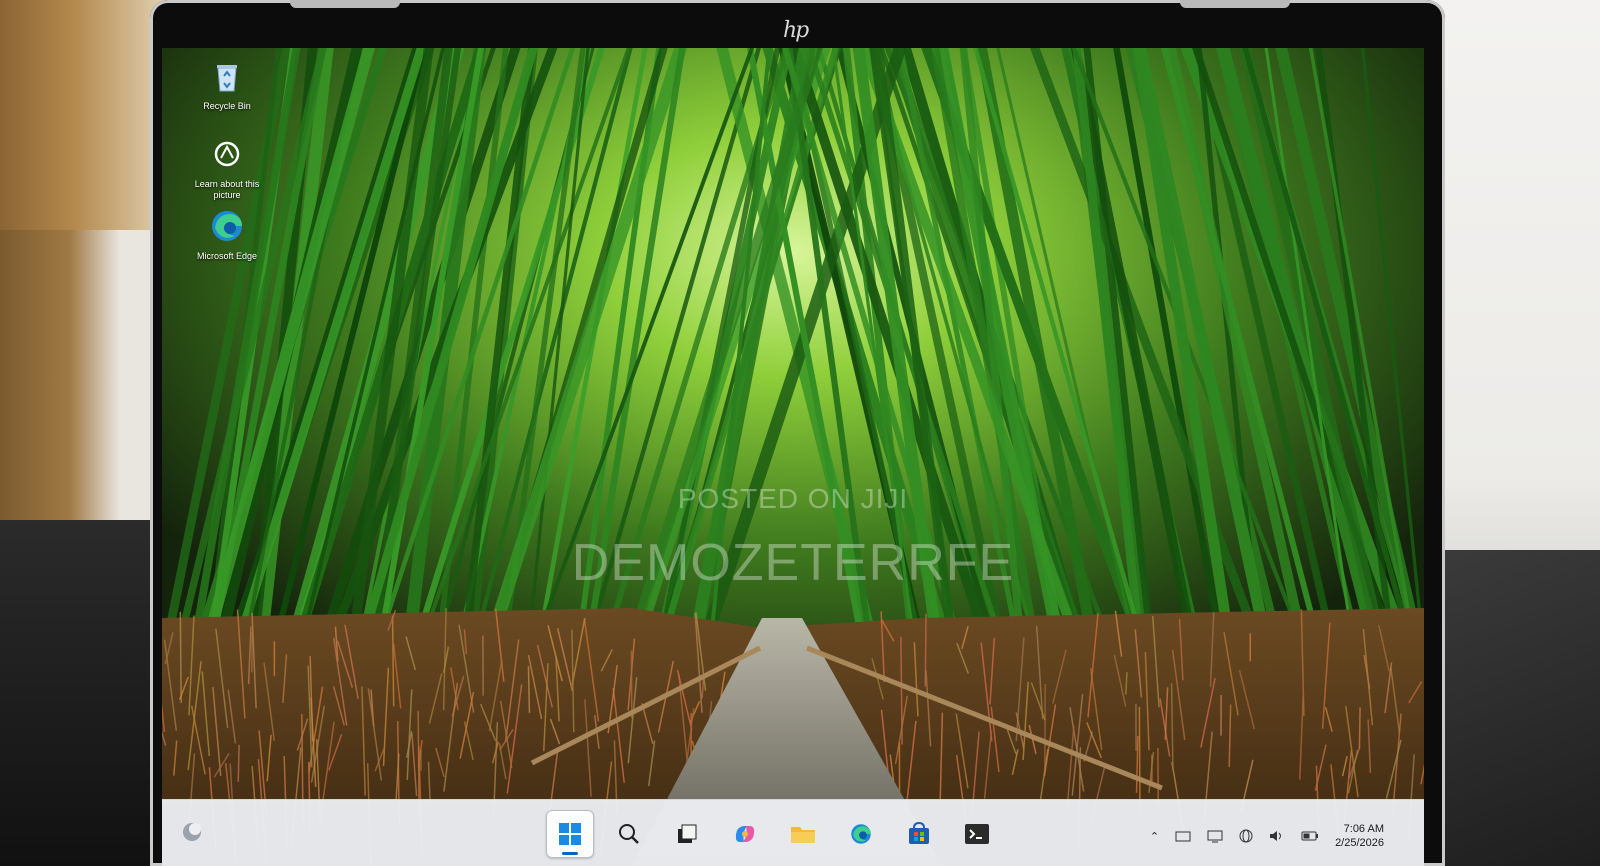  Describe the element at coordinates (1154, 836) in the screenshot. I see `chevron-up-icon: ⌃` at that location.